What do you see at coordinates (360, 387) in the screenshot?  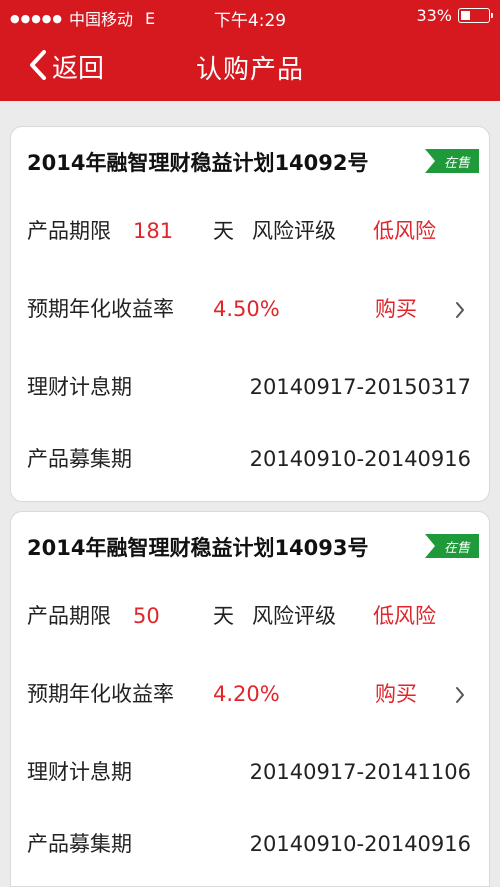 I see `interest-value: 20140917-20150317` at bounding box center [360, 387].